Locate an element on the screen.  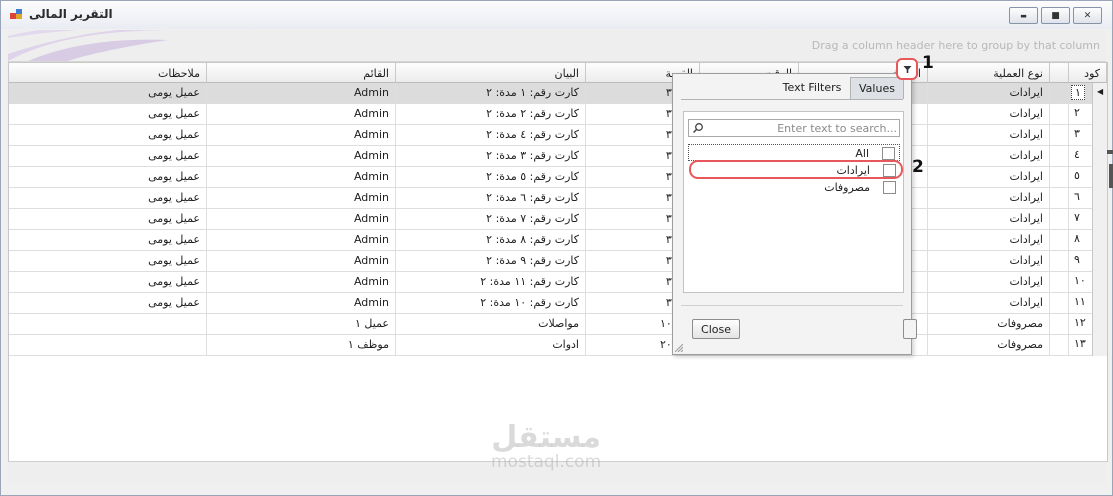
ok-button-partial is located at coordinates (910, 329).